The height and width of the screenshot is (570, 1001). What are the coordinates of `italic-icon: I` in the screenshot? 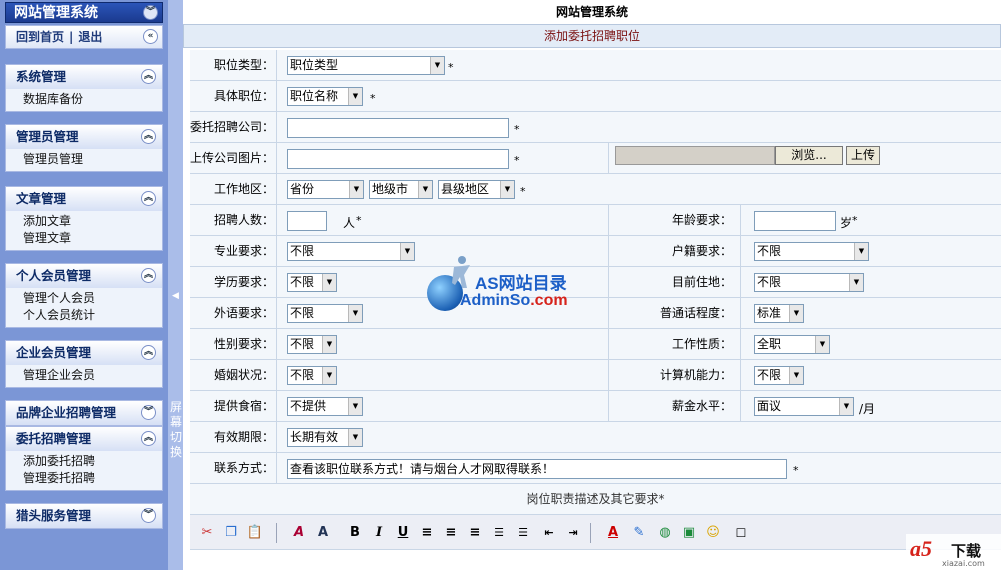 It's located at (379, 533).